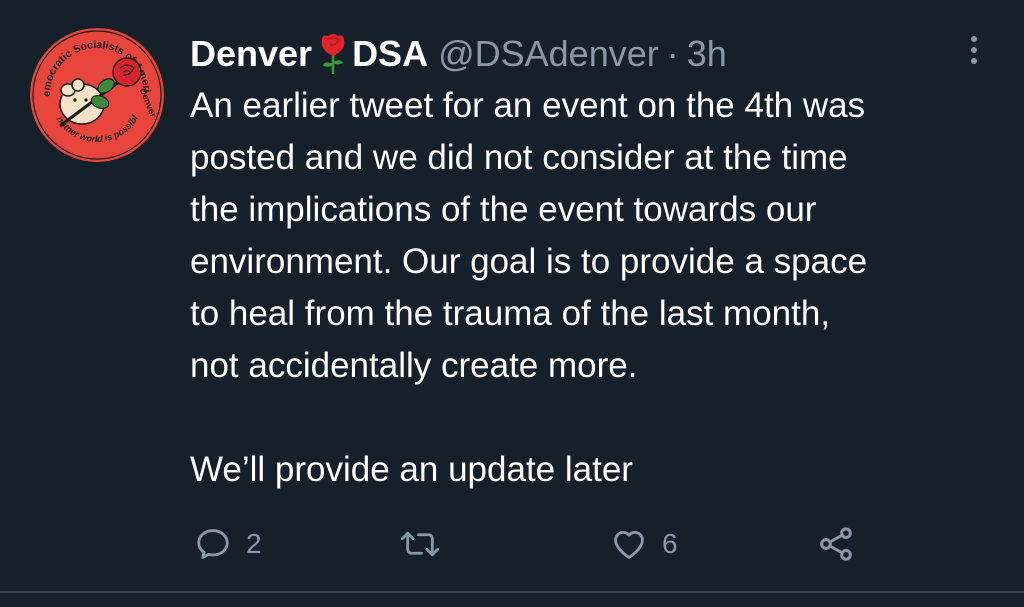 The width and height of the screenshot is (1024, 607). I want to click on user-handle: @DSAdenver, so click(548, 54).